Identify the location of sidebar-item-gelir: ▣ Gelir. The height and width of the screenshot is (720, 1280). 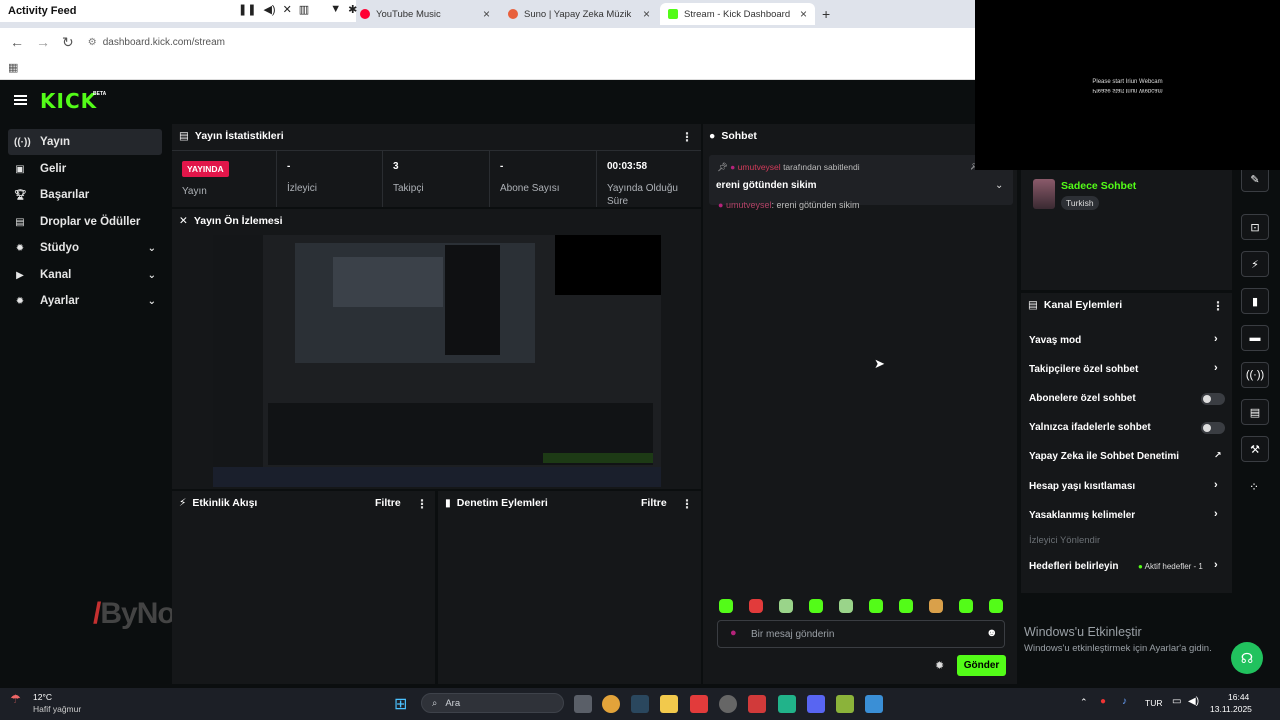
(85, 169).